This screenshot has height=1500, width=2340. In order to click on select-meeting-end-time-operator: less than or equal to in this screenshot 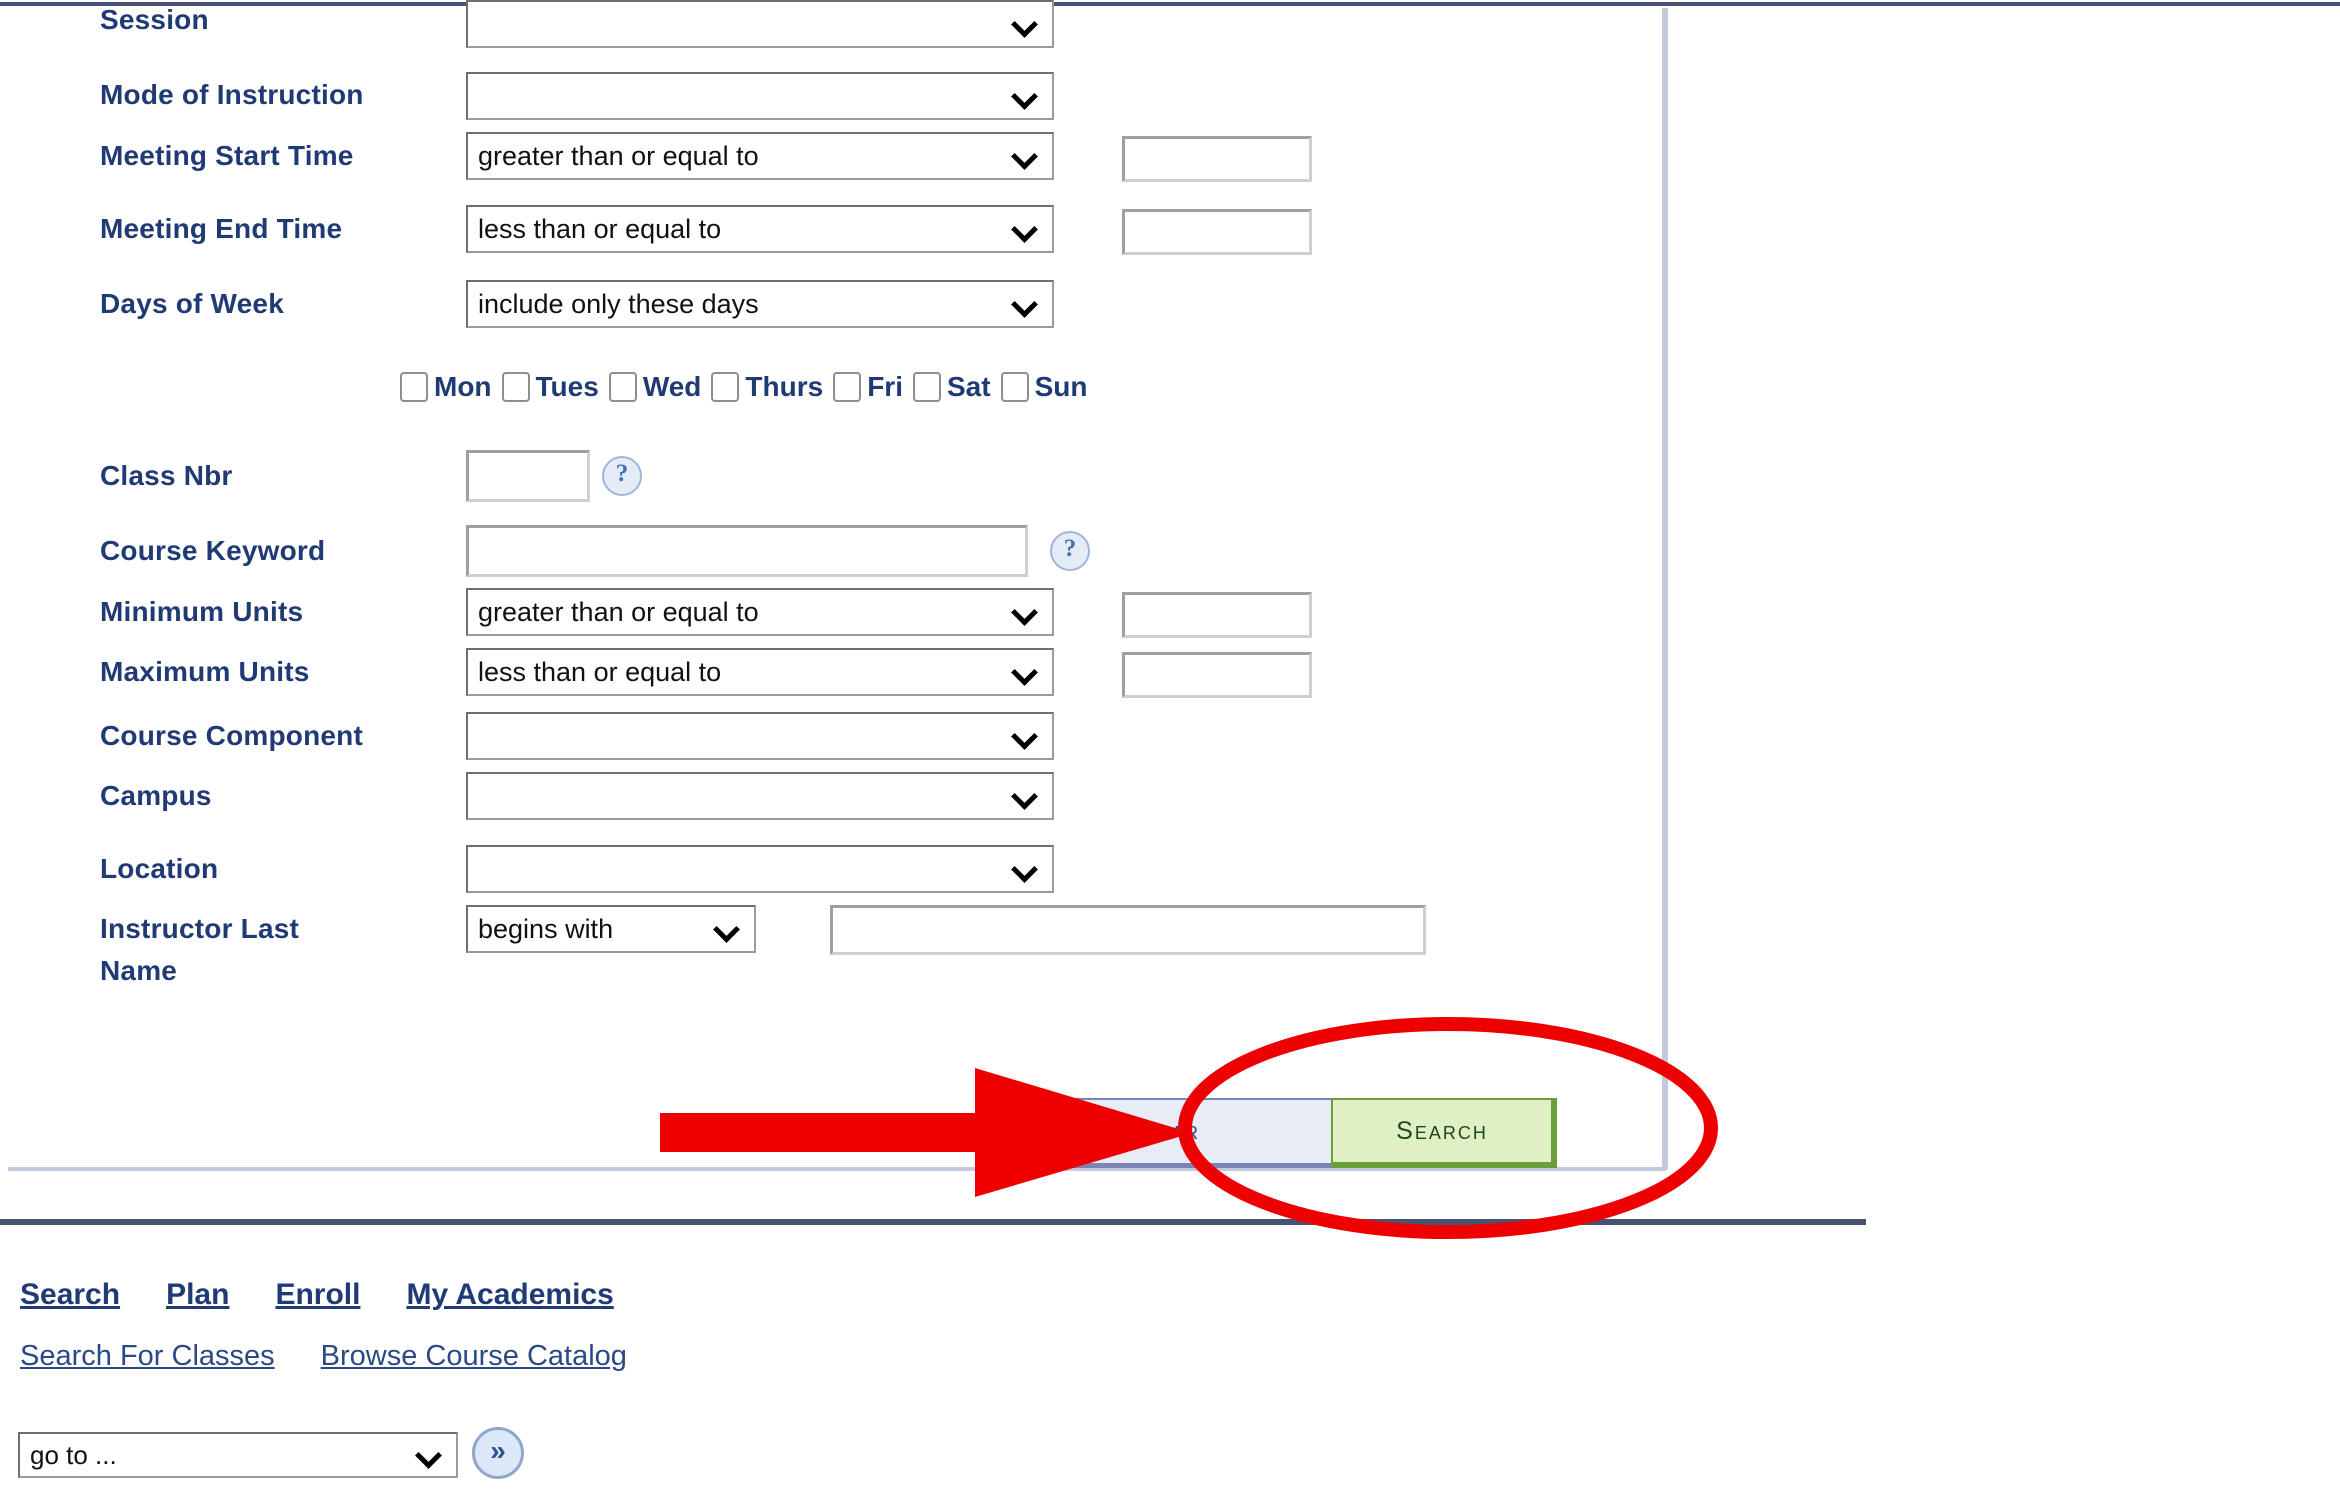, I will do `click(760, 229)`.